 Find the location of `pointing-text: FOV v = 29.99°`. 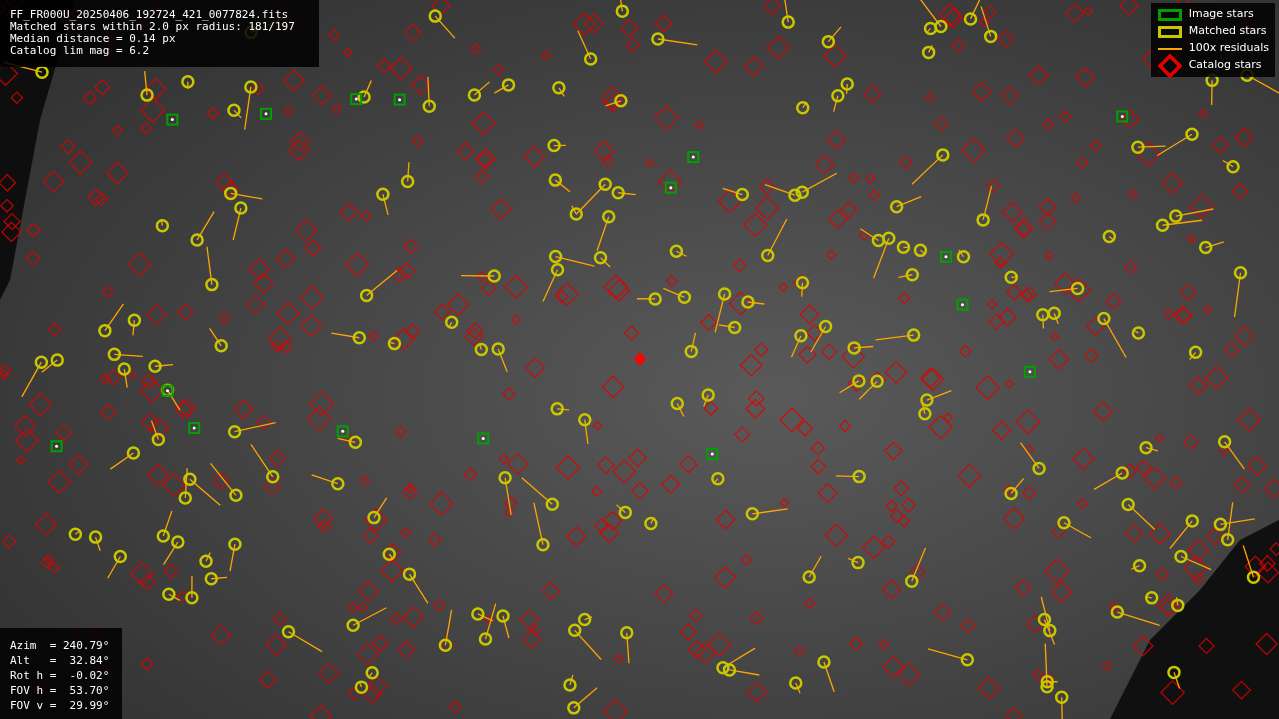

pointing-text: FOV v = 29.99° is located at coordinates (60, 705).